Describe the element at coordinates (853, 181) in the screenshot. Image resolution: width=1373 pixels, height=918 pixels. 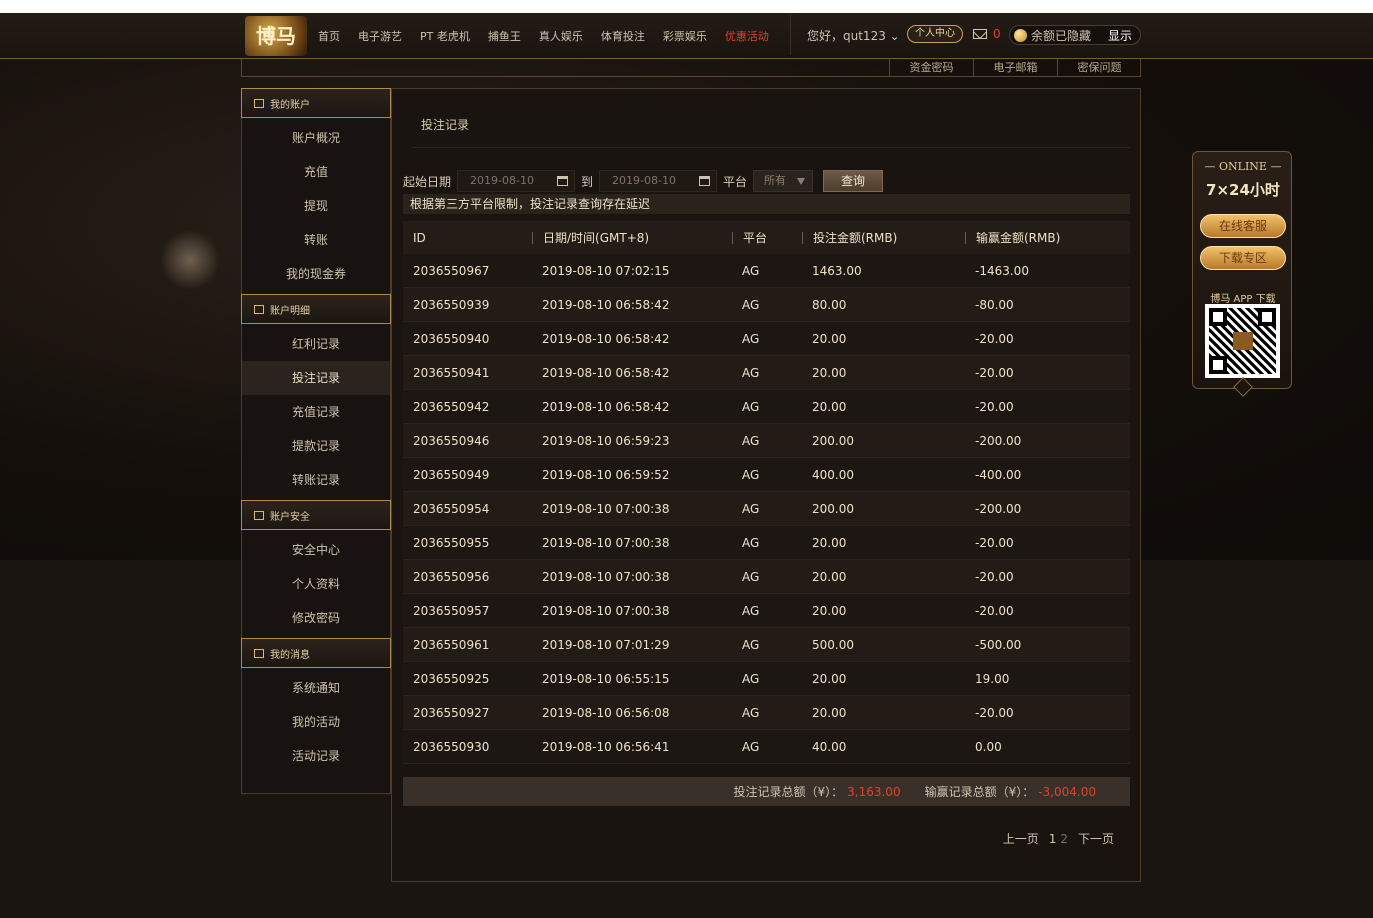
I see `query-button: 查询` at that location.